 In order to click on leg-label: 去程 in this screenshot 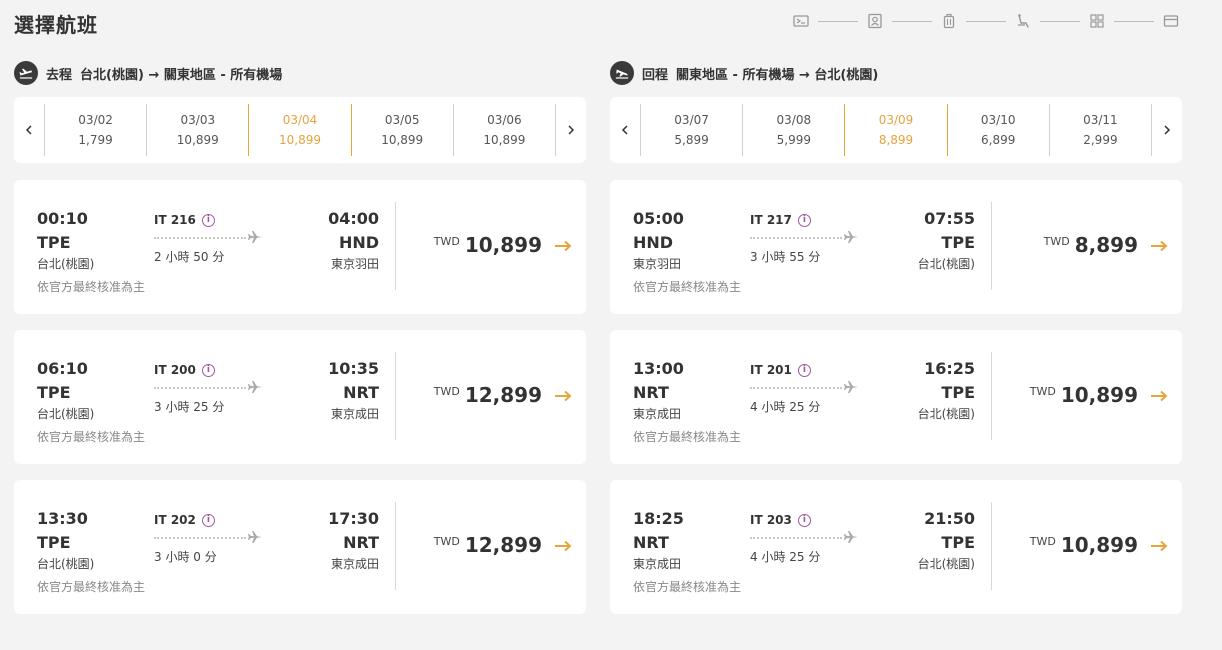, I will do `click(59, 75)`.